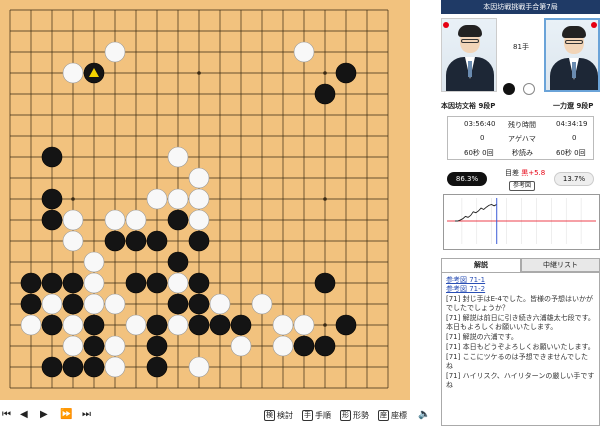  Describe the element at coordinates (520, 322) in the screenshot. I see `comment-line: [71] 解説は前日に引き続き六浦雄太七段です。本日もよろしくお願いいたします。` at that location.